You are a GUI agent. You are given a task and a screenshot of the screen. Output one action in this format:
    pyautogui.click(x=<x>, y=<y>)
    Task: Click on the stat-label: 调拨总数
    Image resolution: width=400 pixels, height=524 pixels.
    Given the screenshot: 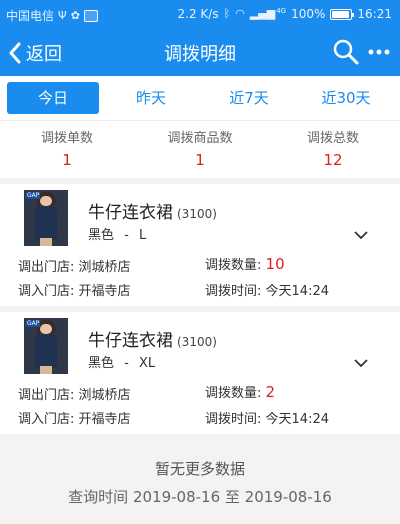 What is the action you would take?
    pyautogui.click(x=332, y=138)
    